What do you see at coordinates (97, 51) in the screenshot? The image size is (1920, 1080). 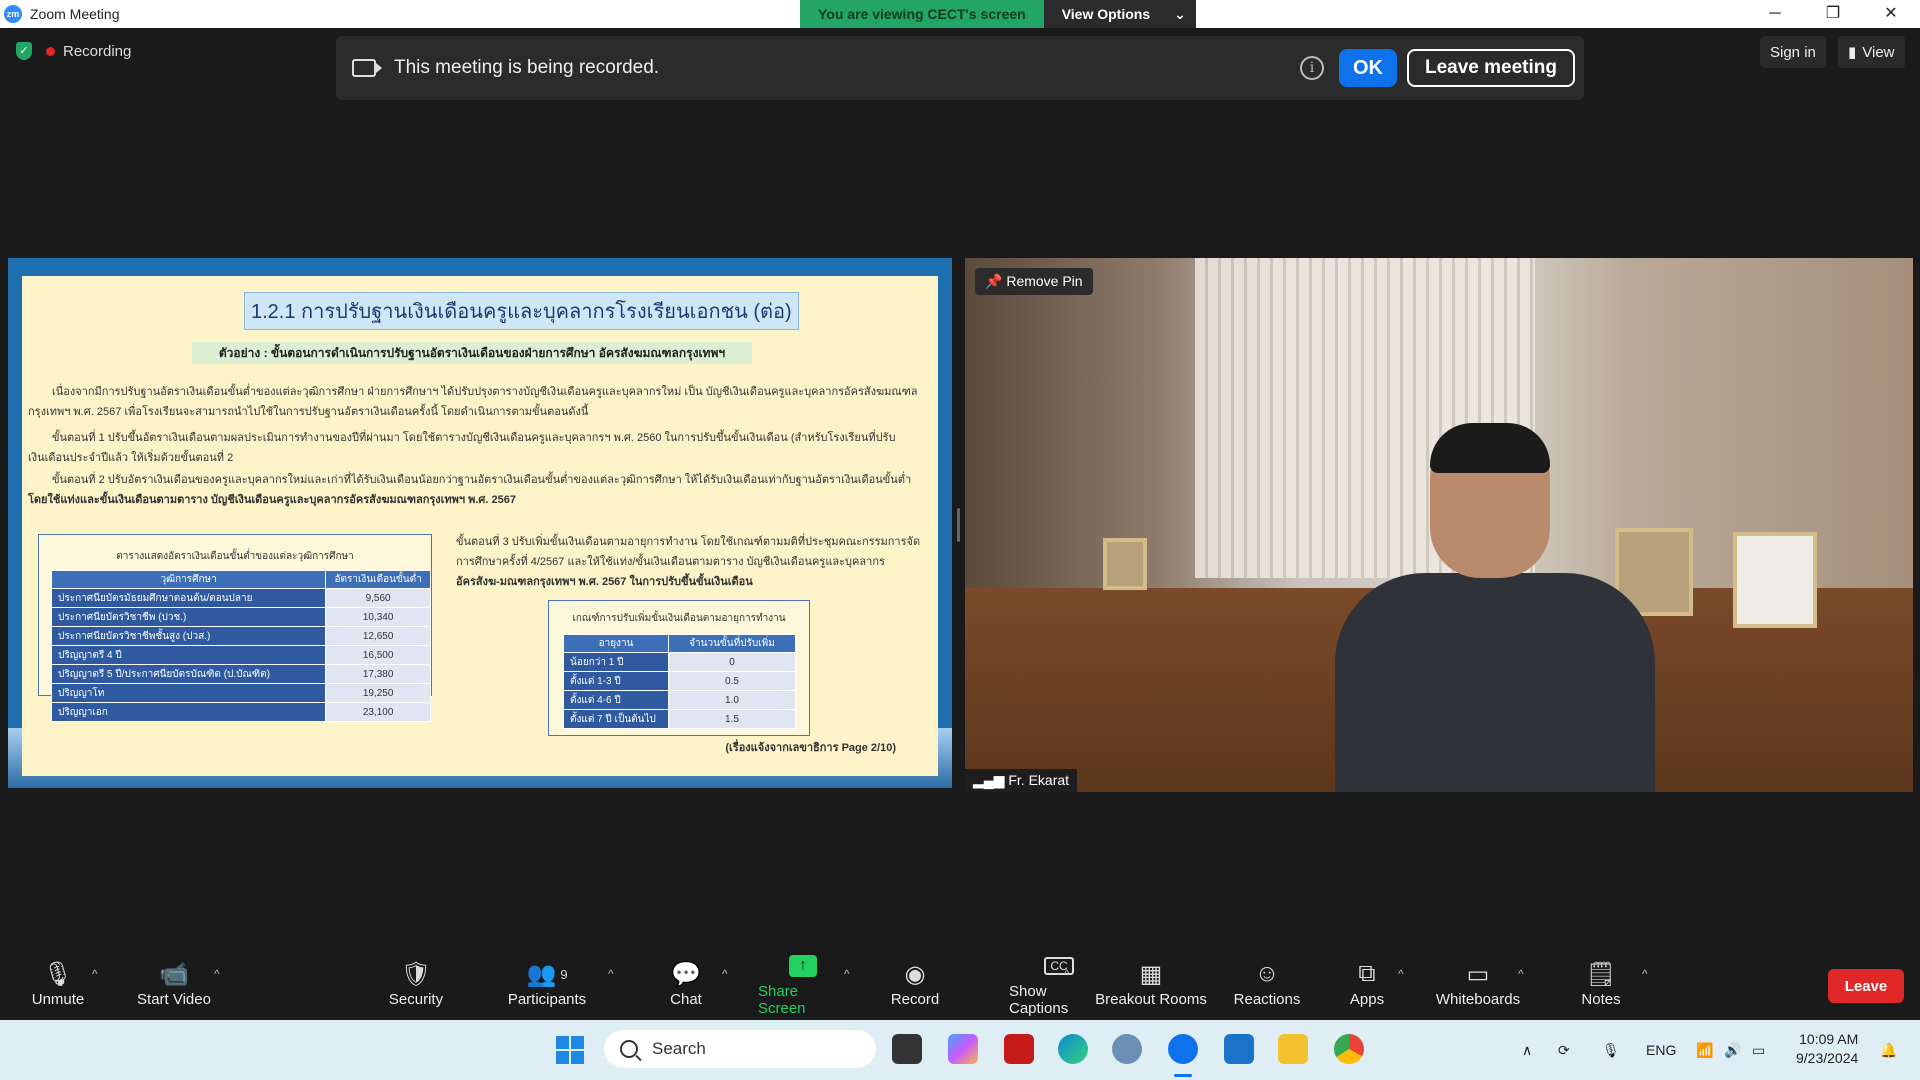 I see `recording-label: Recording` at bounding box center [97, 51].